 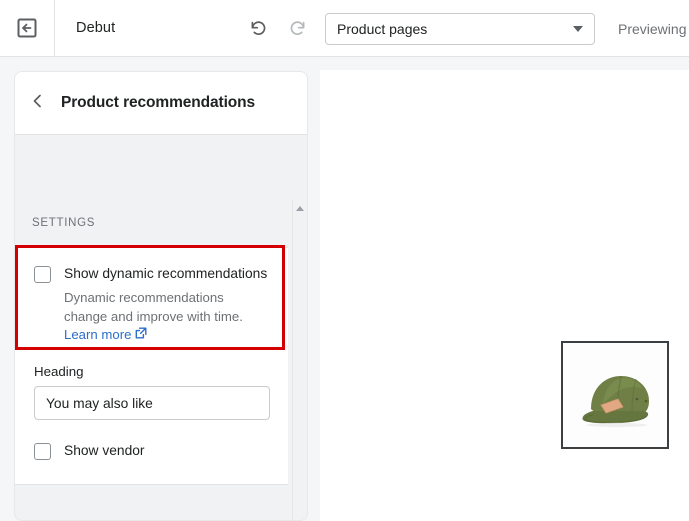 I want to click on redo-icon, so click(x=298, y=28).